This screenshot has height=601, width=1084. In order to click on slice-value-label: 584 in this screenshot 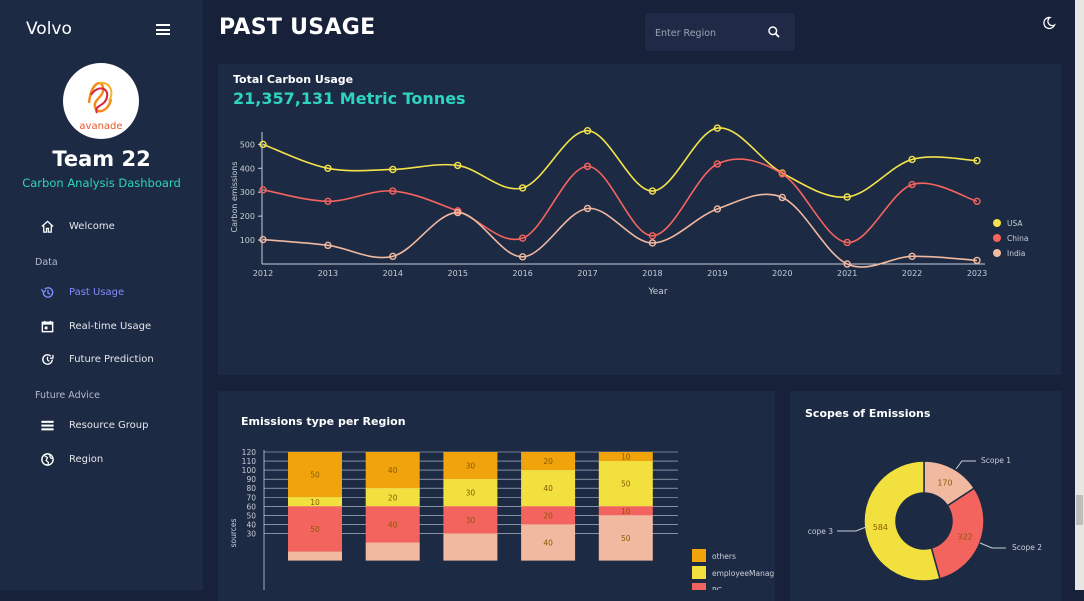, I will do `click(880, 527)`.